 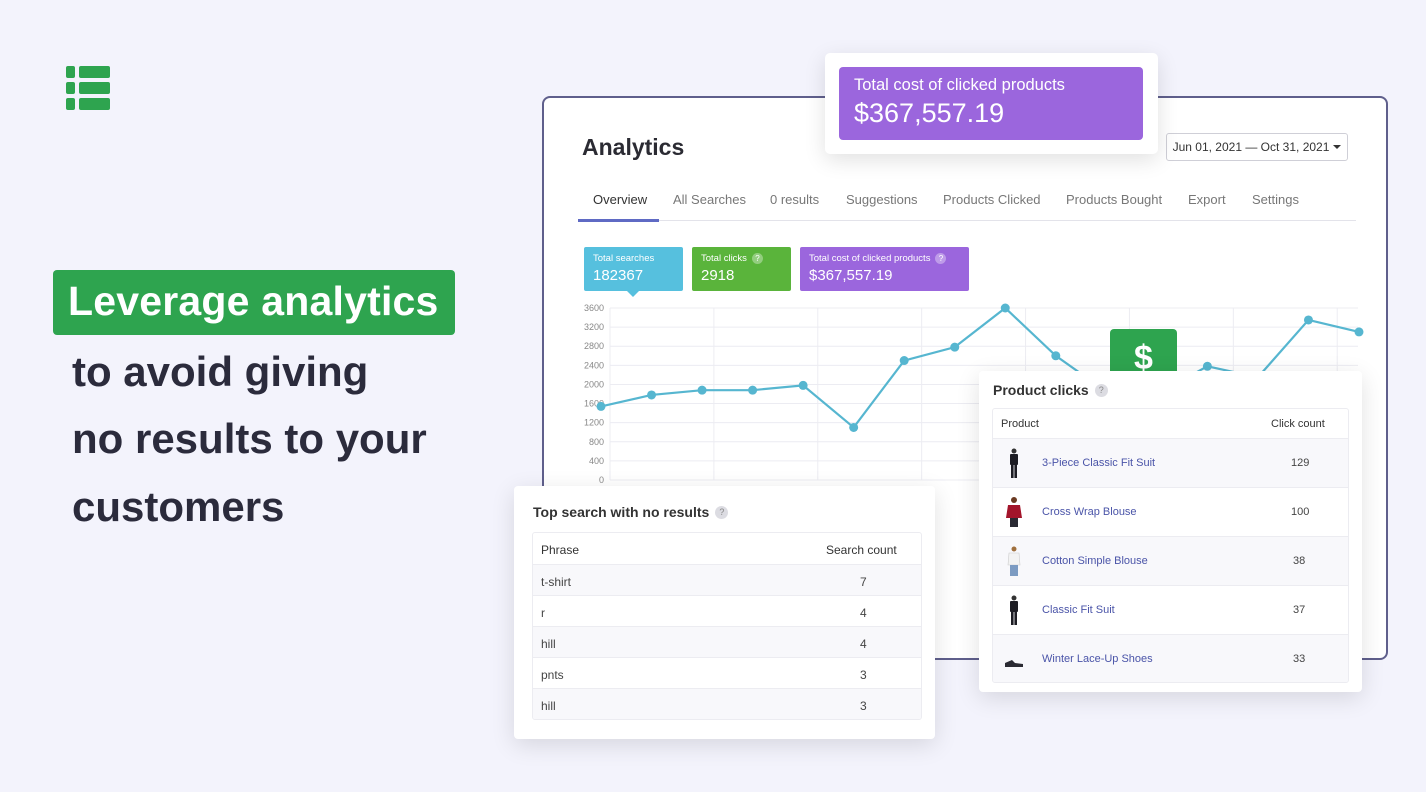 What do you see at coordinates (596, 461) in the screenshot?
I see `y-tick-label: 400` at bounding box center [596, 461].